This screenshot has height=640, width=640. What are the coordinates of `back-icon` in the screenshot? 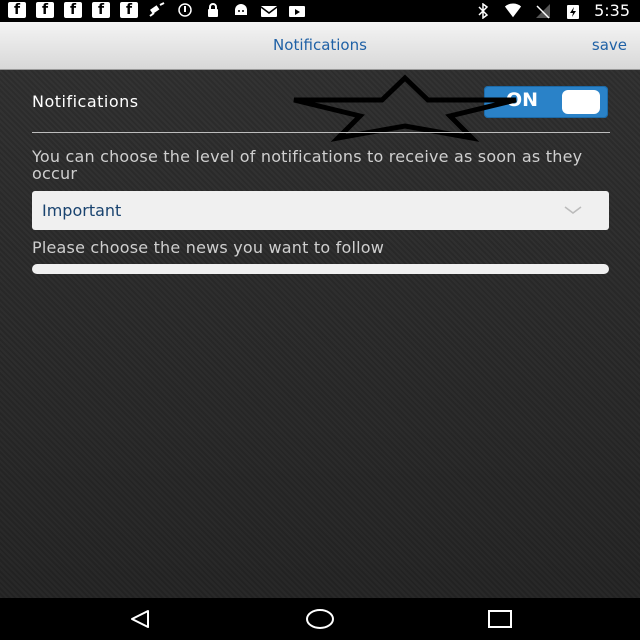 It's located at (141, 619).